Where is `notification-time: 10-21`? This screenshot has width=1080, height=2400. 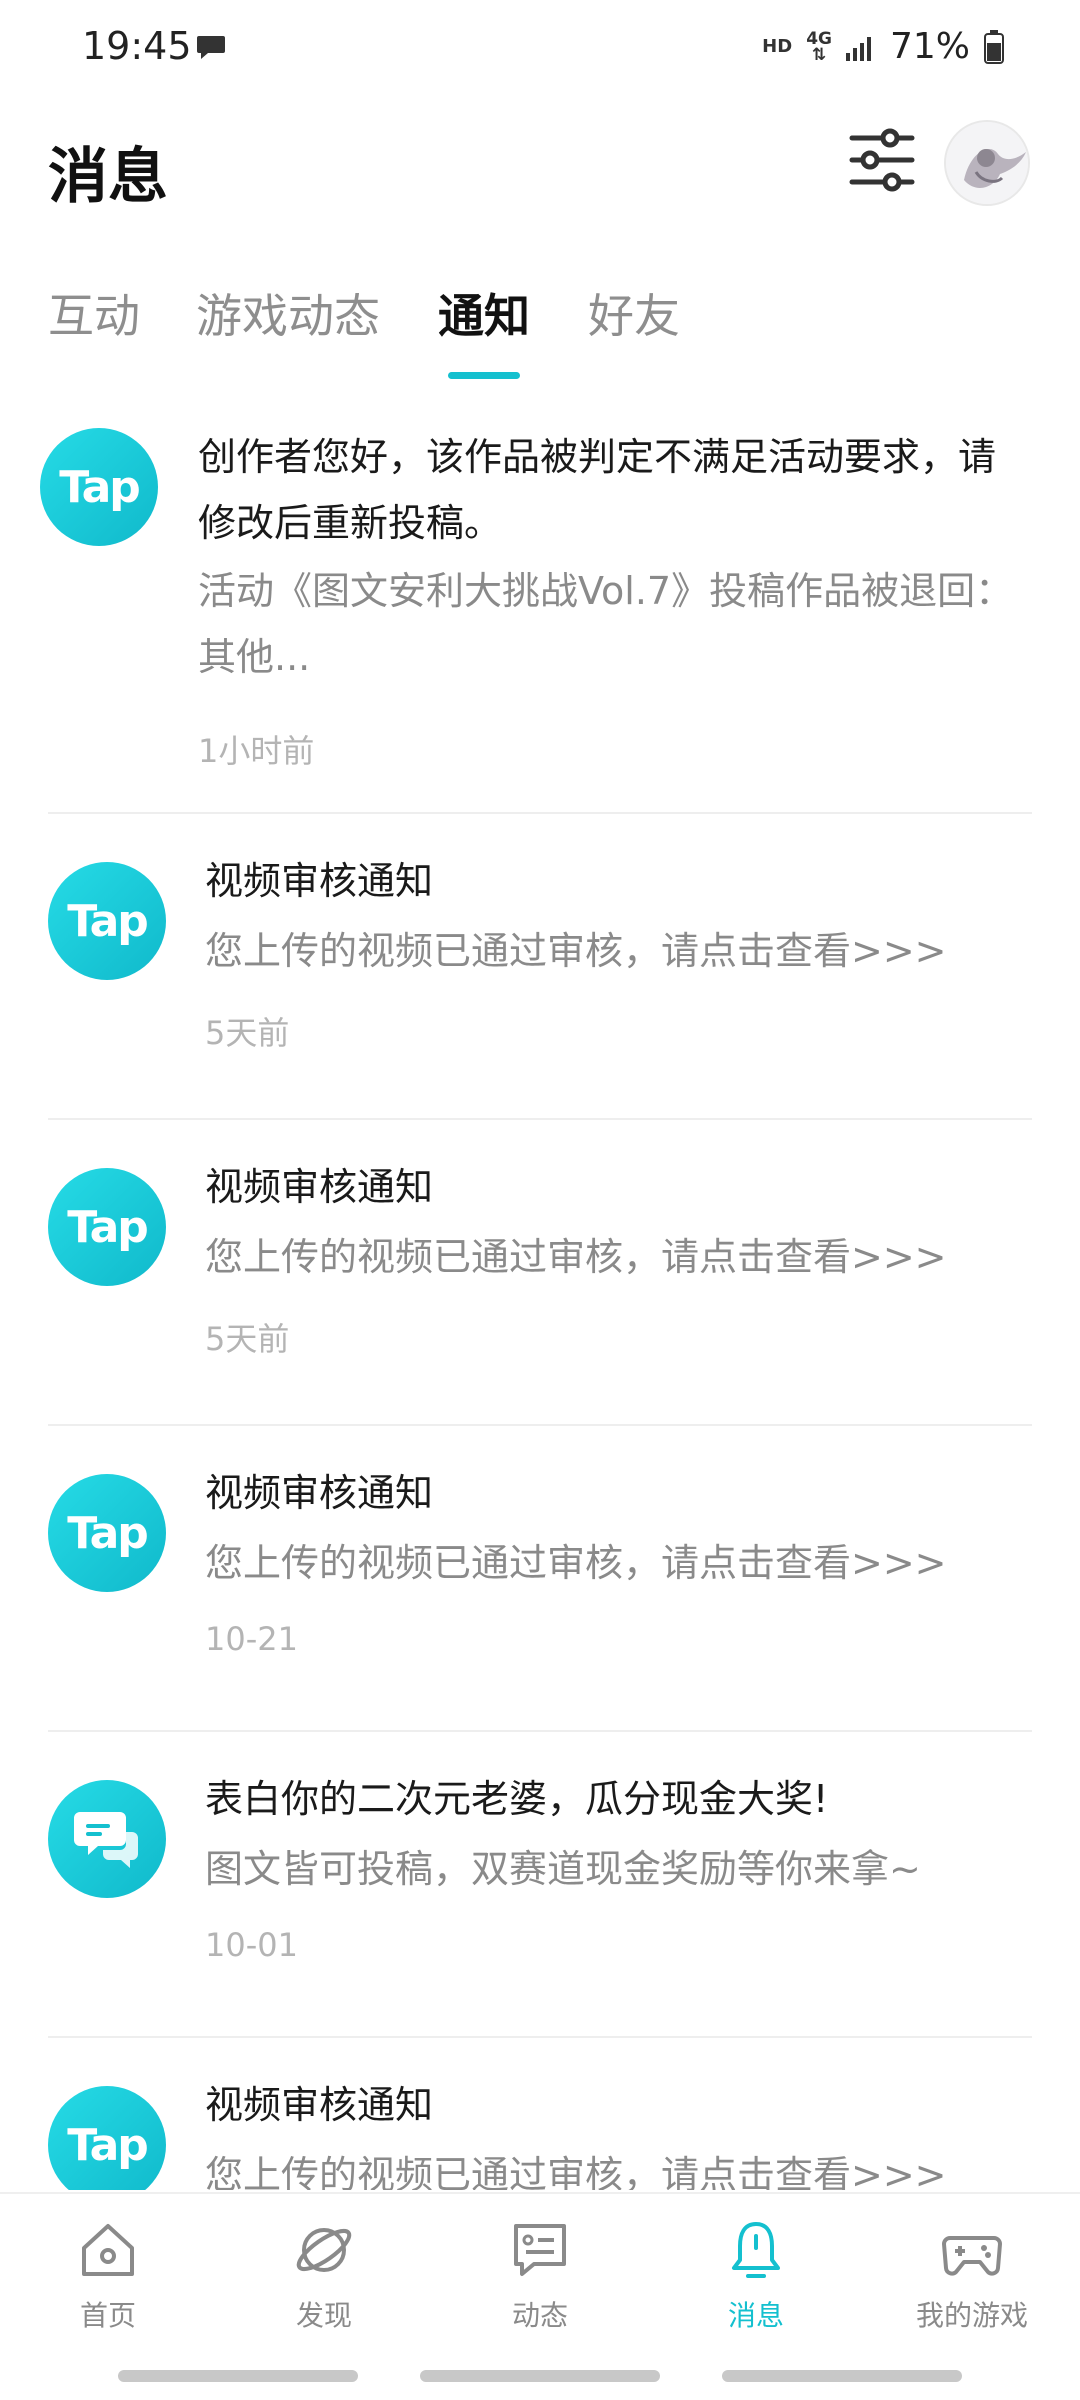 notification-time: 10-21 is located at coordinates (251, 1639).